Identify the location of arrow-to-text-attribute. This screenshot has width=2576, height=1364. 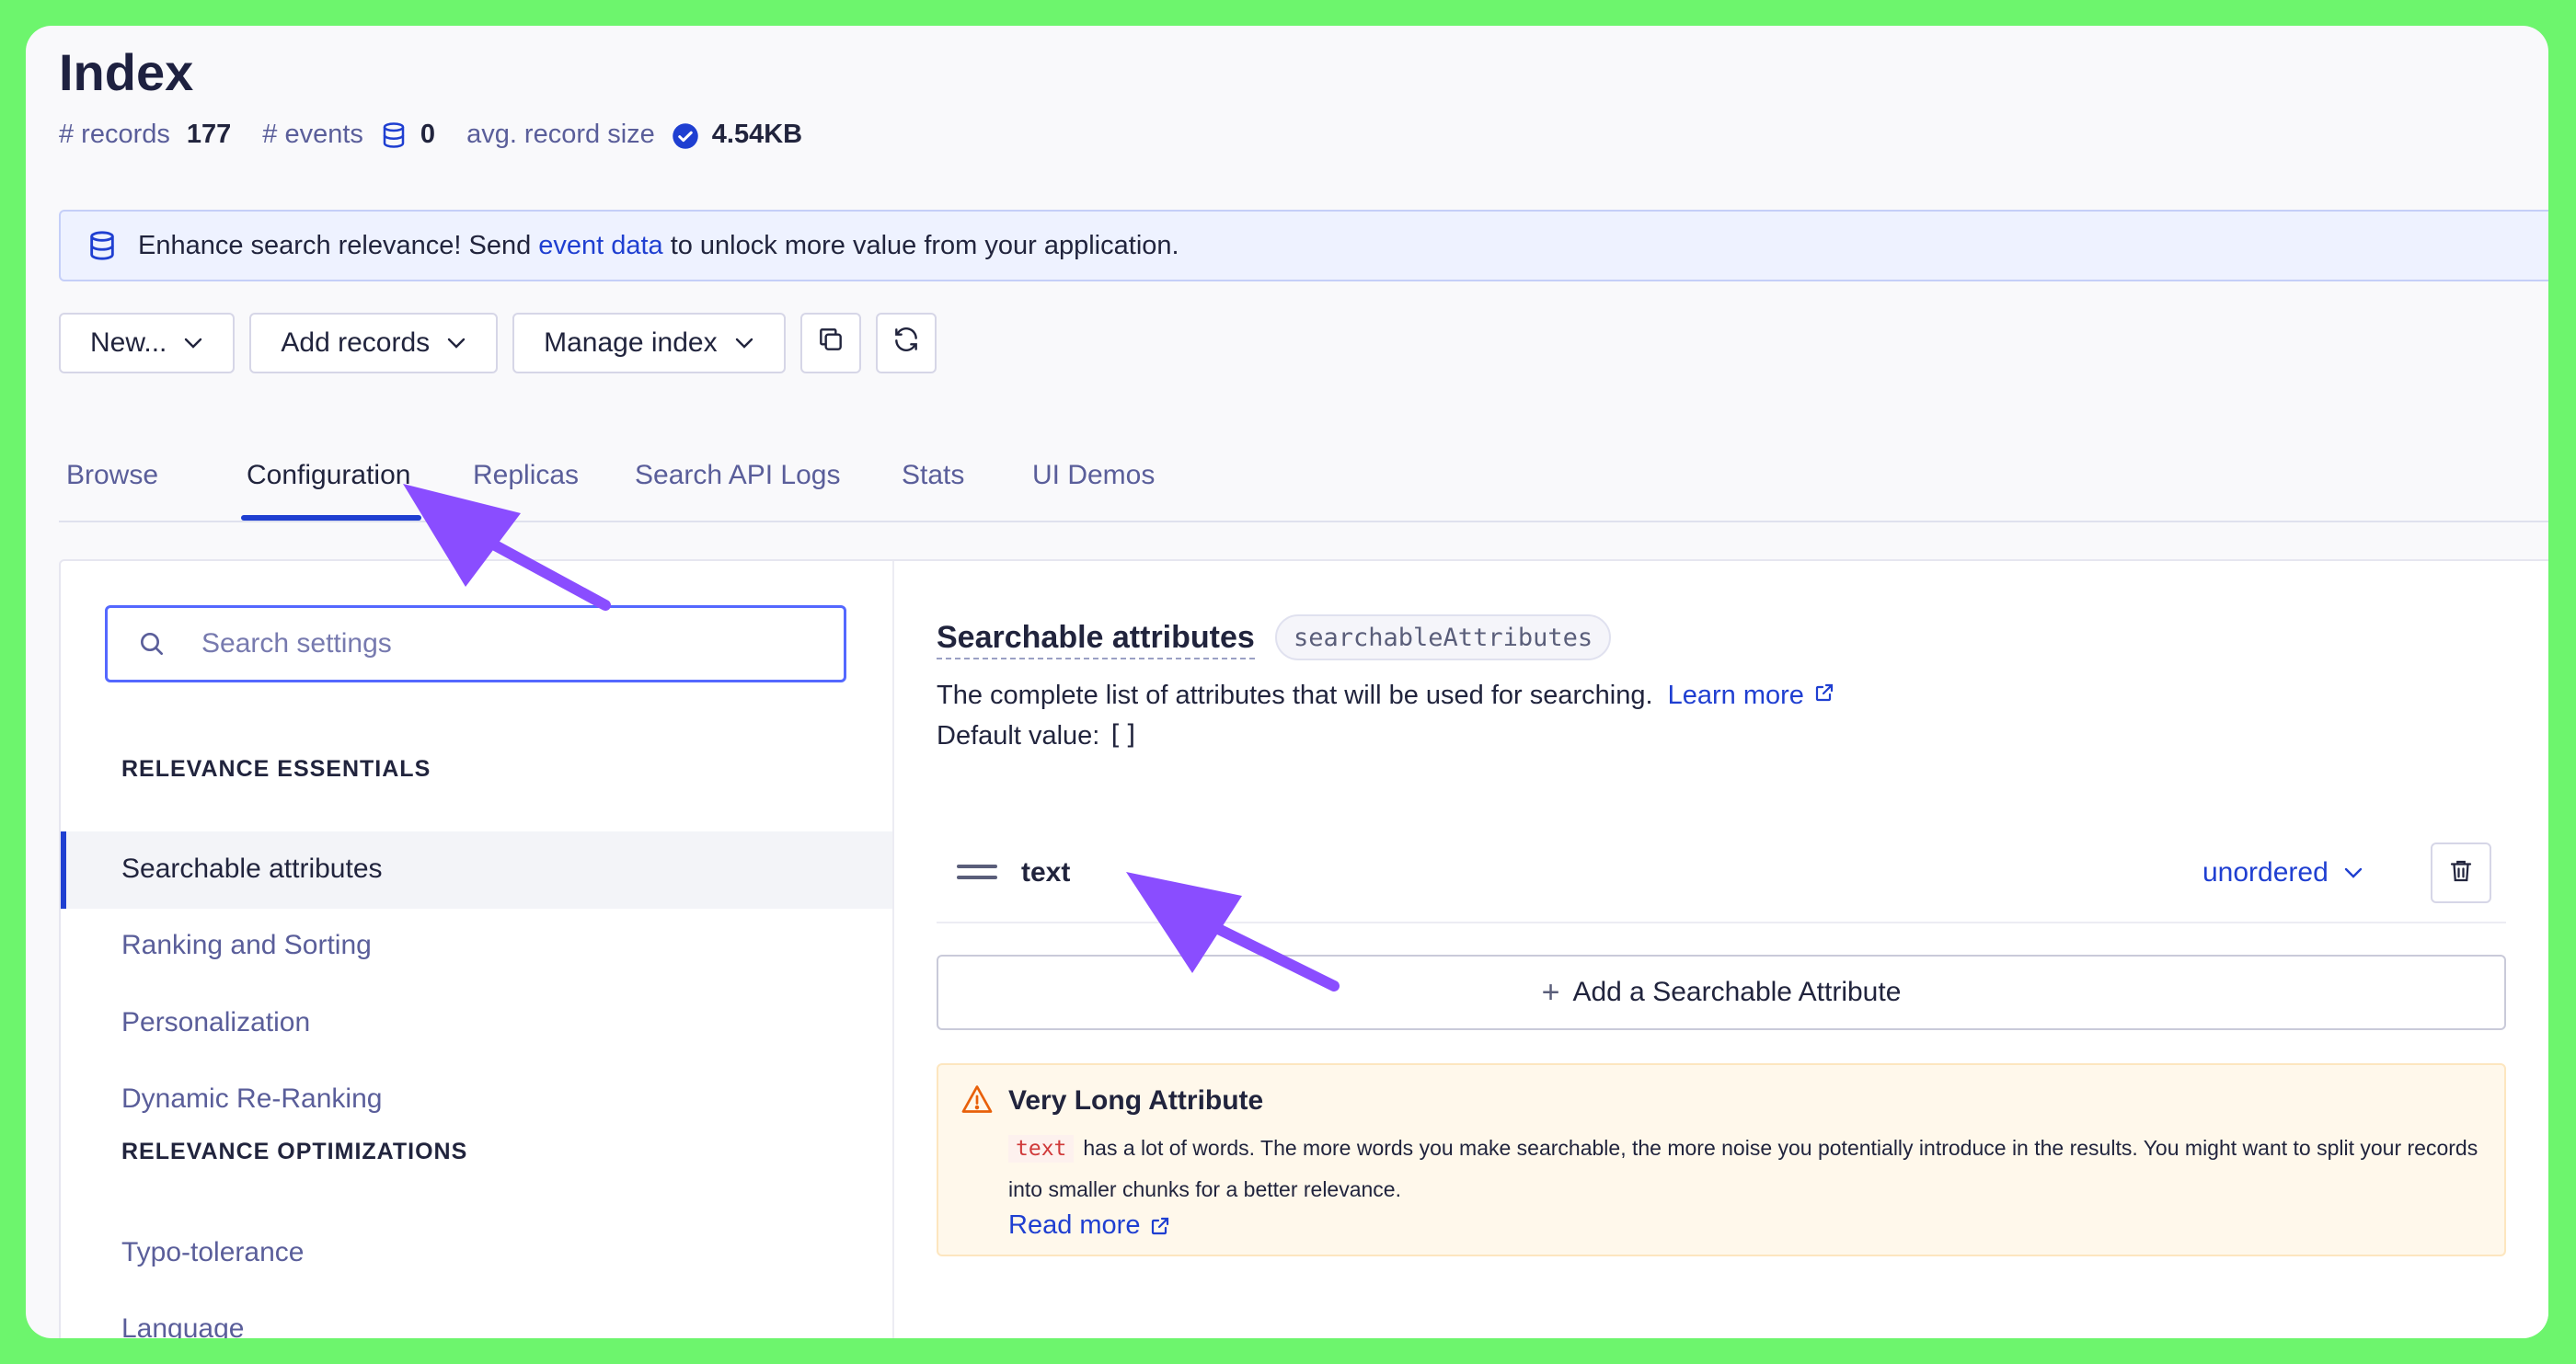
(1233, 931).